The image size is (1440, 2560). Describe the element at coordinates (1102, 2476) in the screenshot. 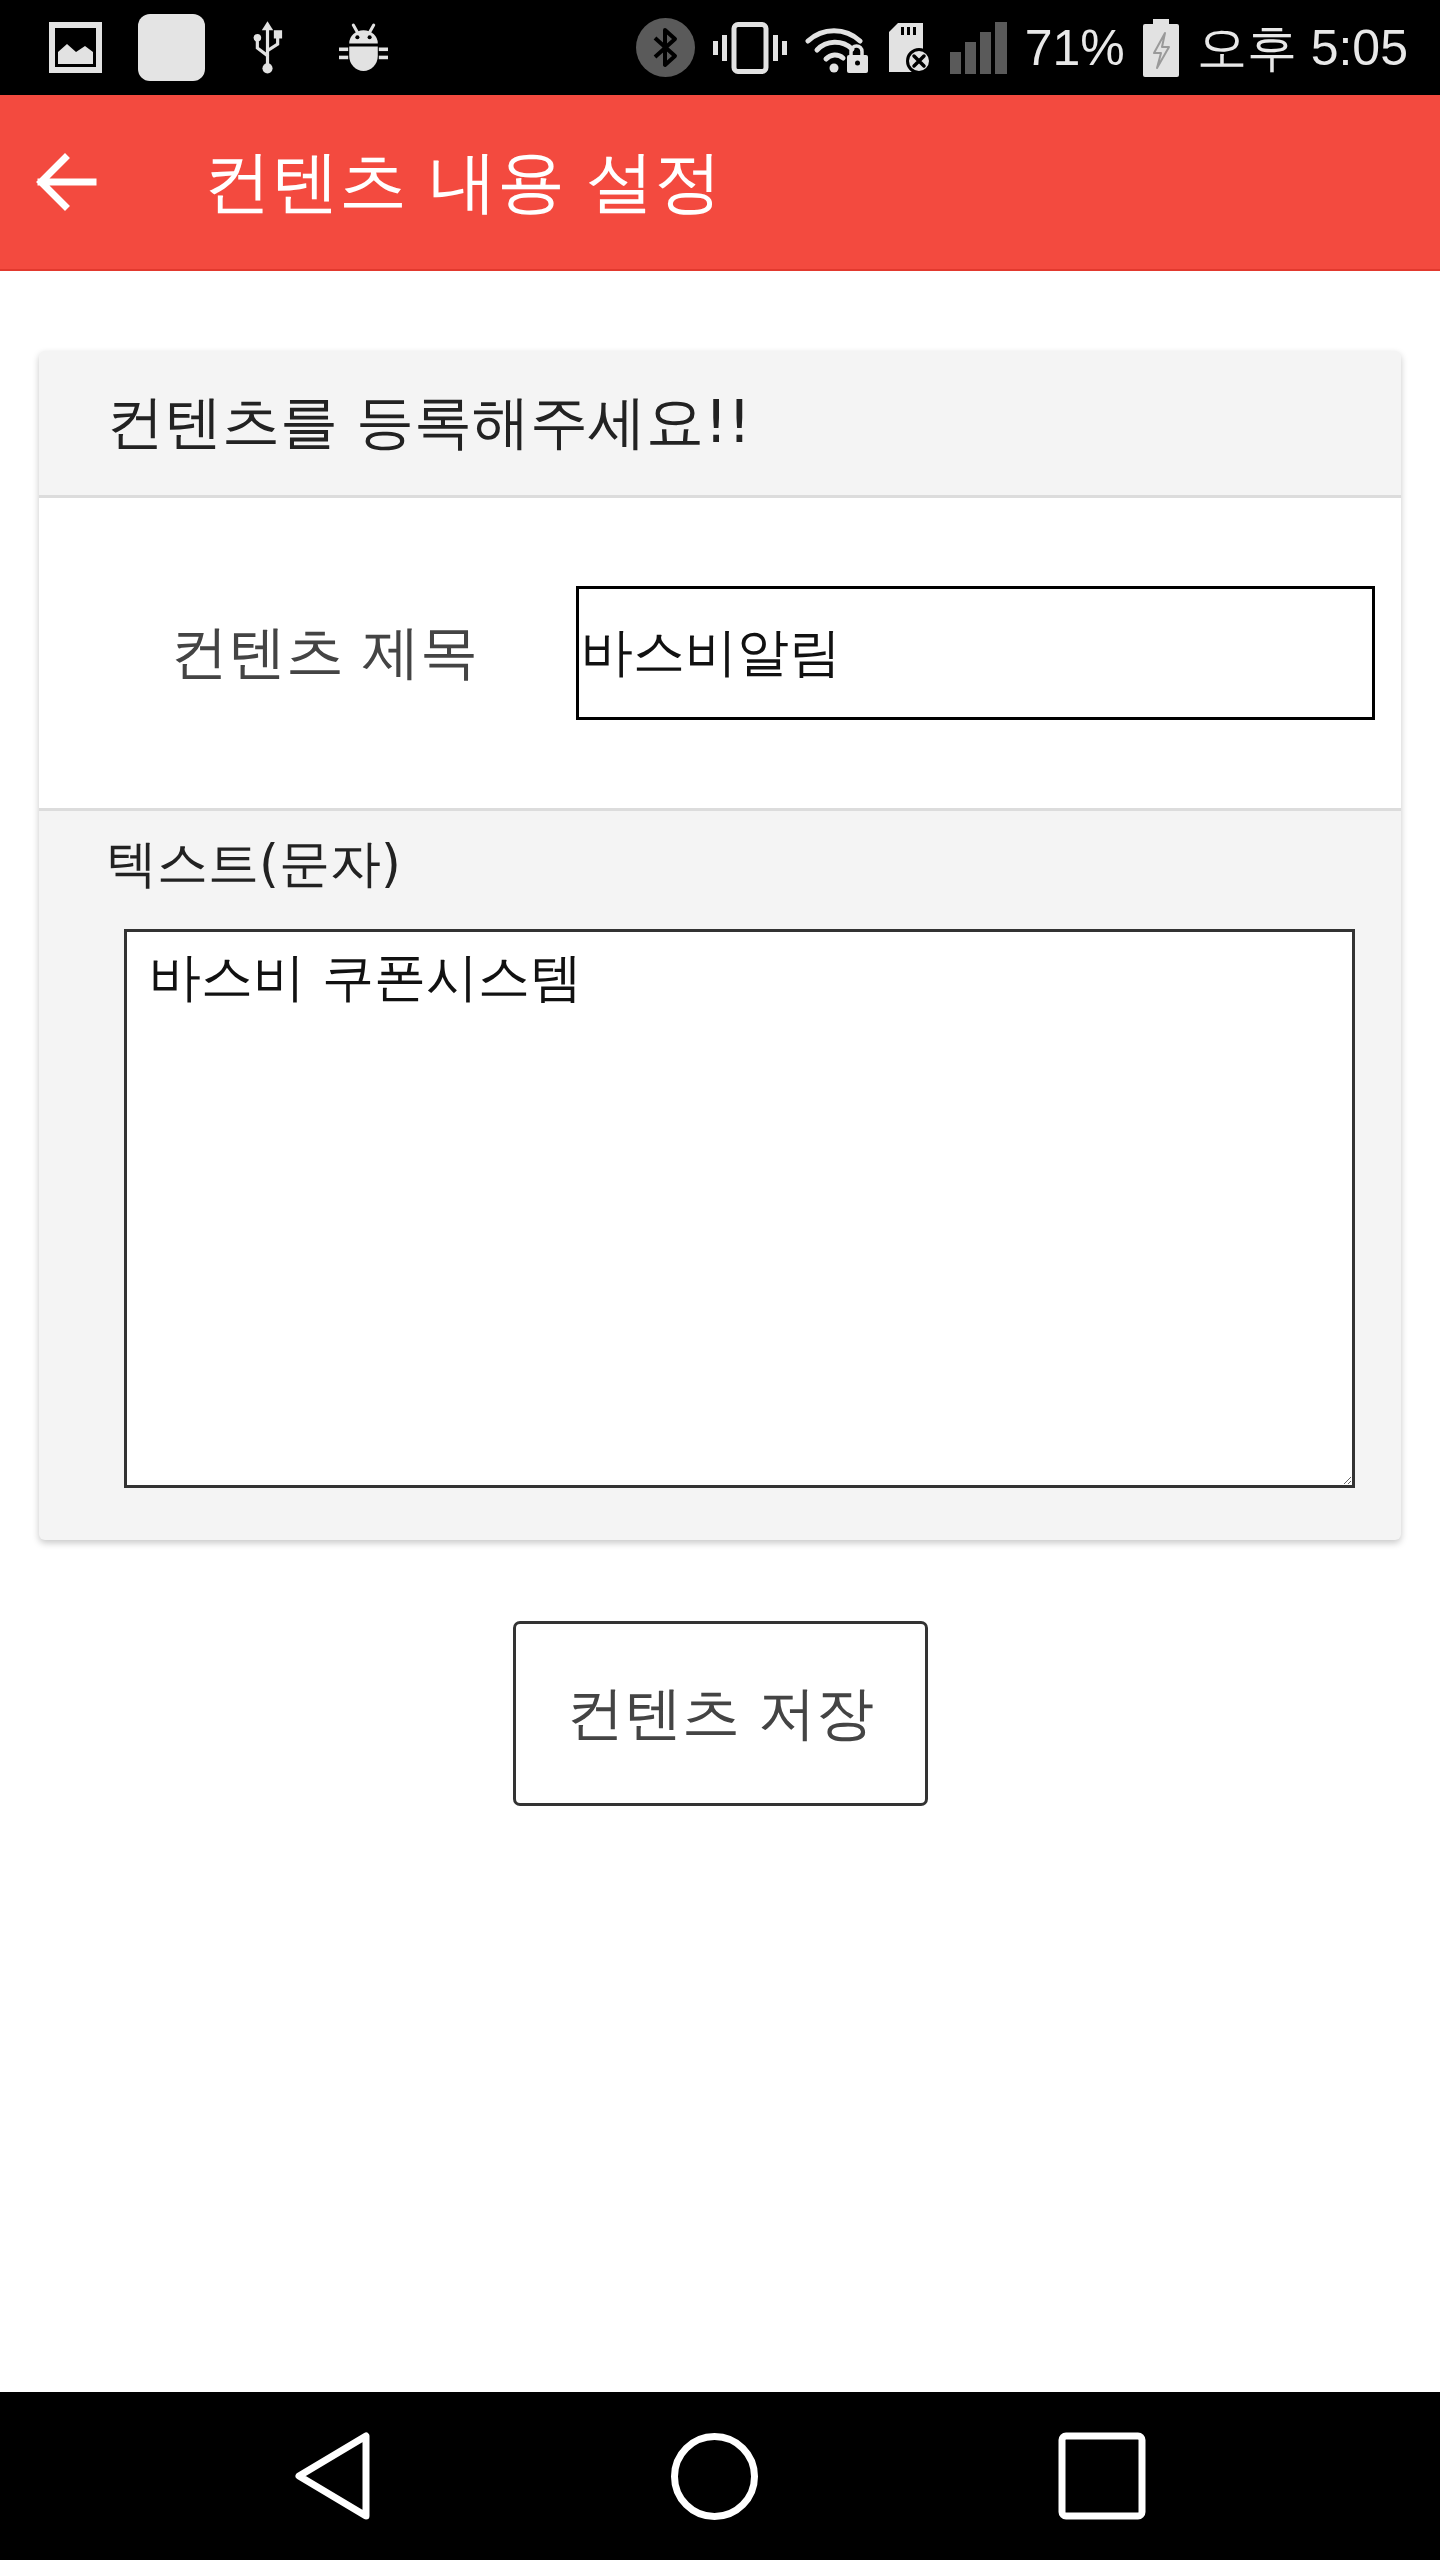

I see `recent-apps-icon` at that location.